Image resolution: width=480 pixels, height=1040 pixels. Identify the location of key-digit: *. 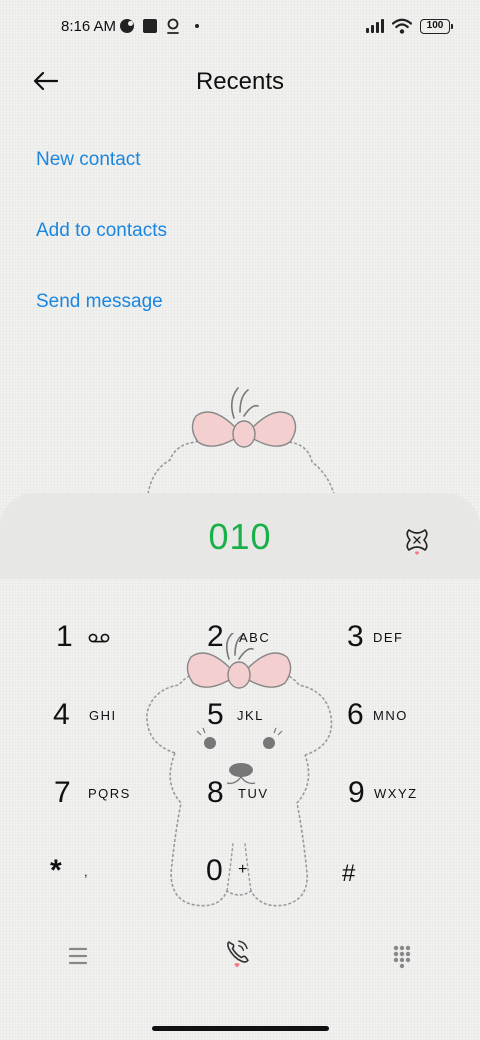
(56, 870).